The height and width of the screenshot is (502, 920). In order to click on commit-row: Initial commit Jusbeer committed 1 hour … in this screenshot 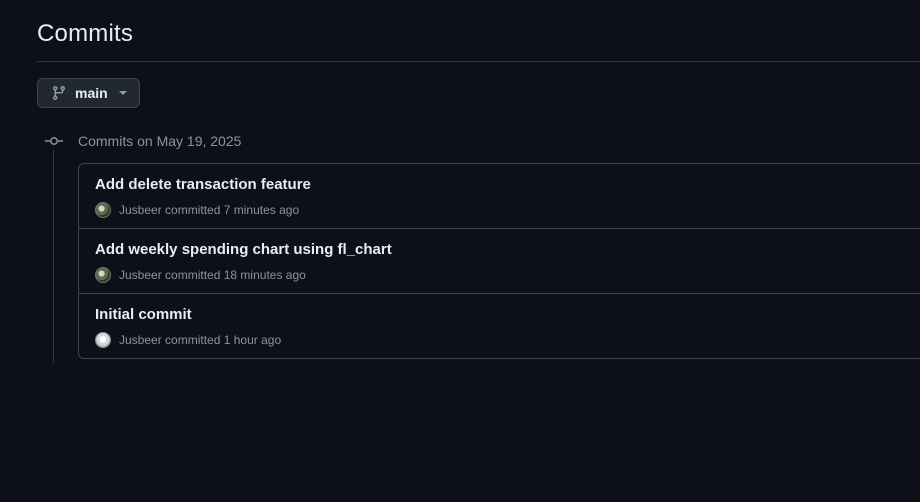, I will do `click(499, 326)`.